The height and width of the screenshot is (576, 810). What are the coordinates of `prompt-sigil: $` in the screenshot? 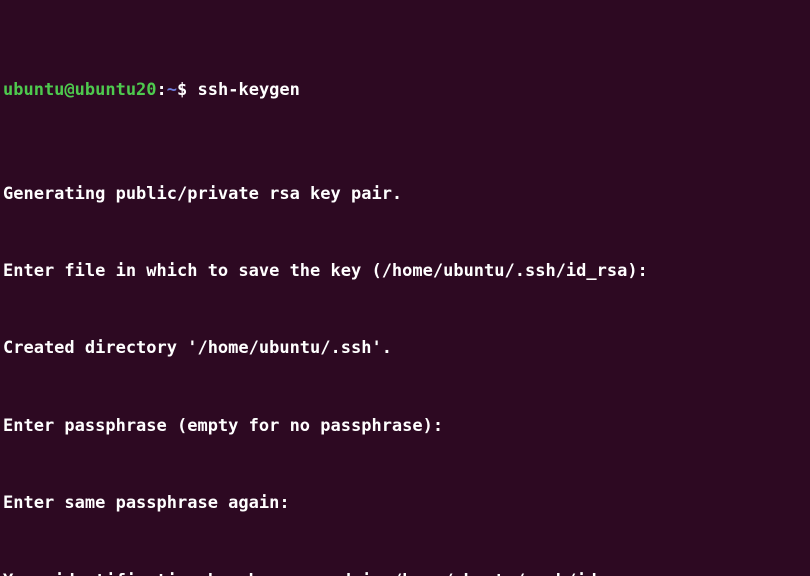 It's located at (182, 90).